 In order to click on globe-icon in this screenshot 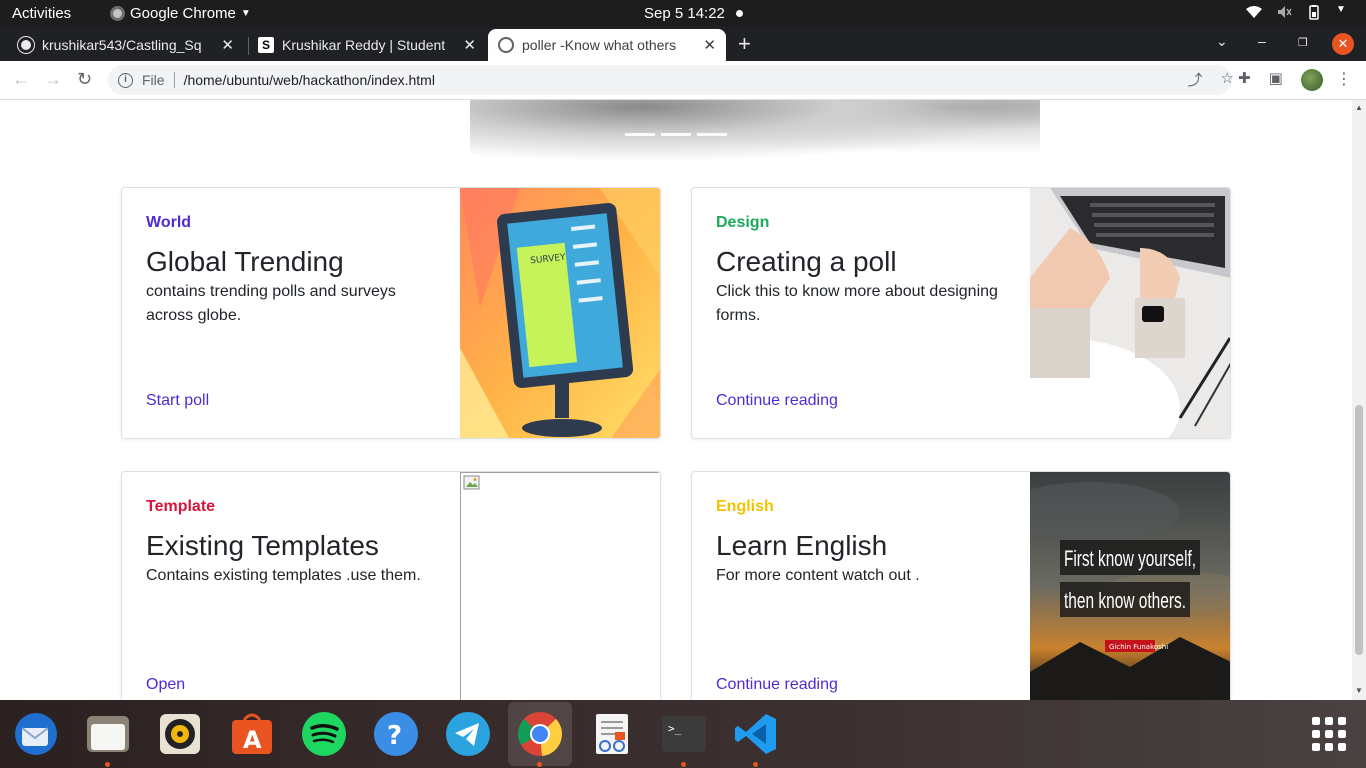, I will do `click(506, 45)`.